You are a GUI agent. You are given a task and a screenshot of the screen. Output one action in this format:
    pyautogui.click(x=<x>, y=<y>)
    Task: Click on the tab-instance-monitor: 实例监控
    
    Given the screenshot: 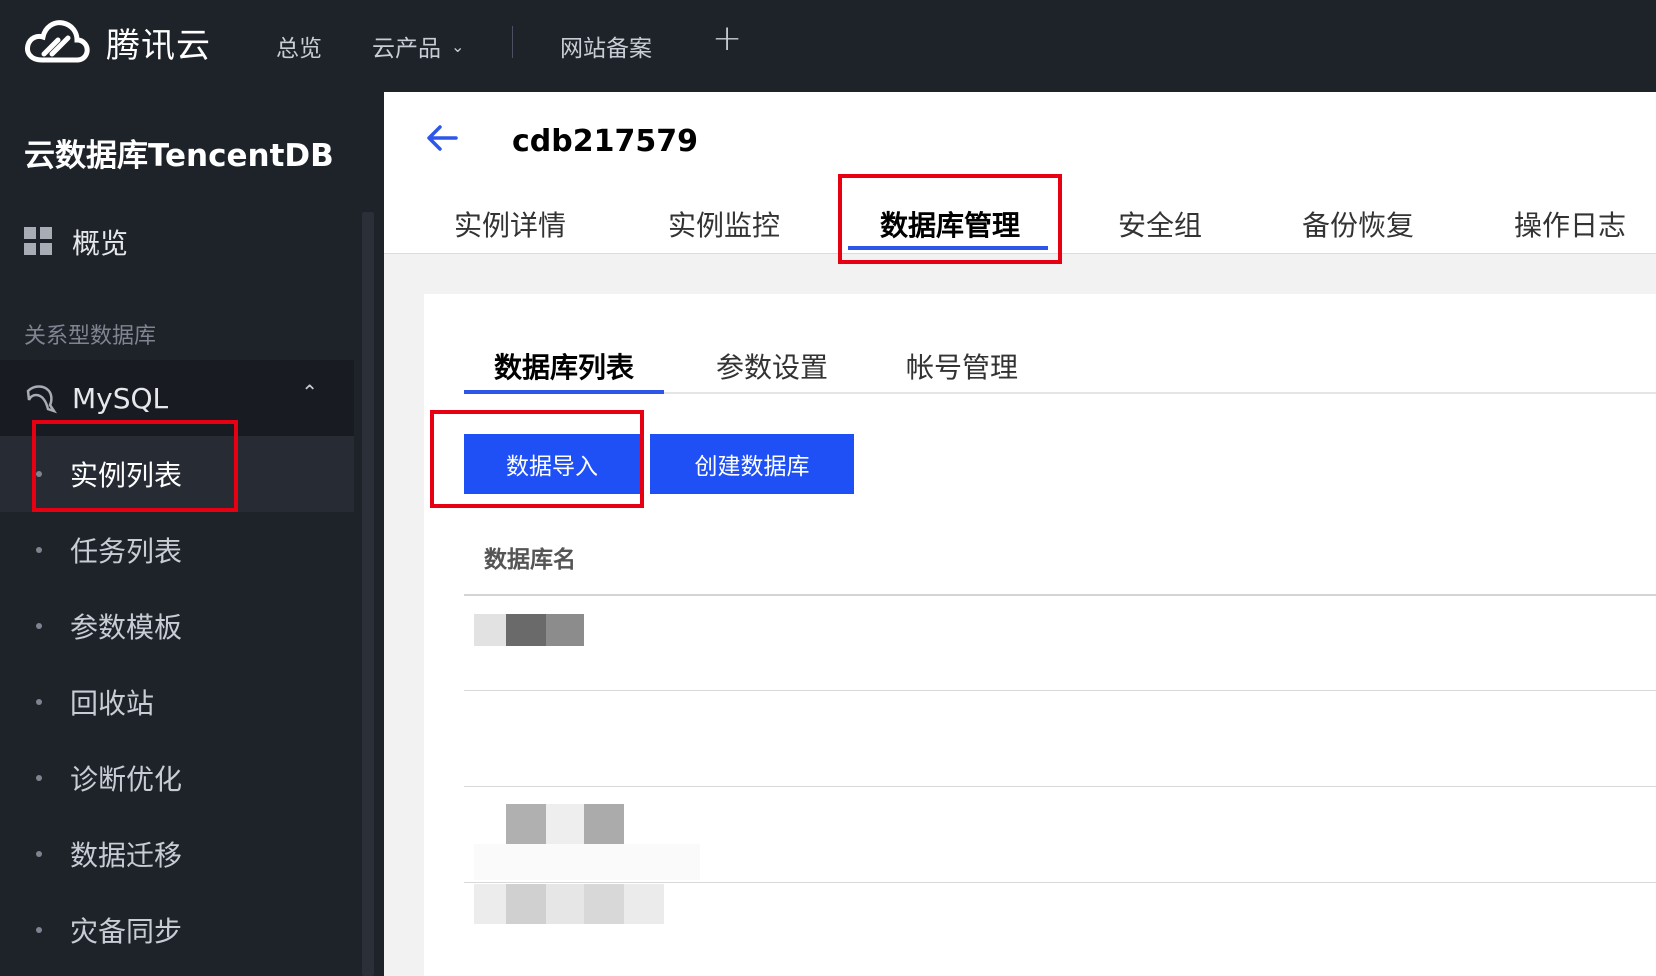 What is the action you would take?
    pyautogui.click(x=724, y=224)
    